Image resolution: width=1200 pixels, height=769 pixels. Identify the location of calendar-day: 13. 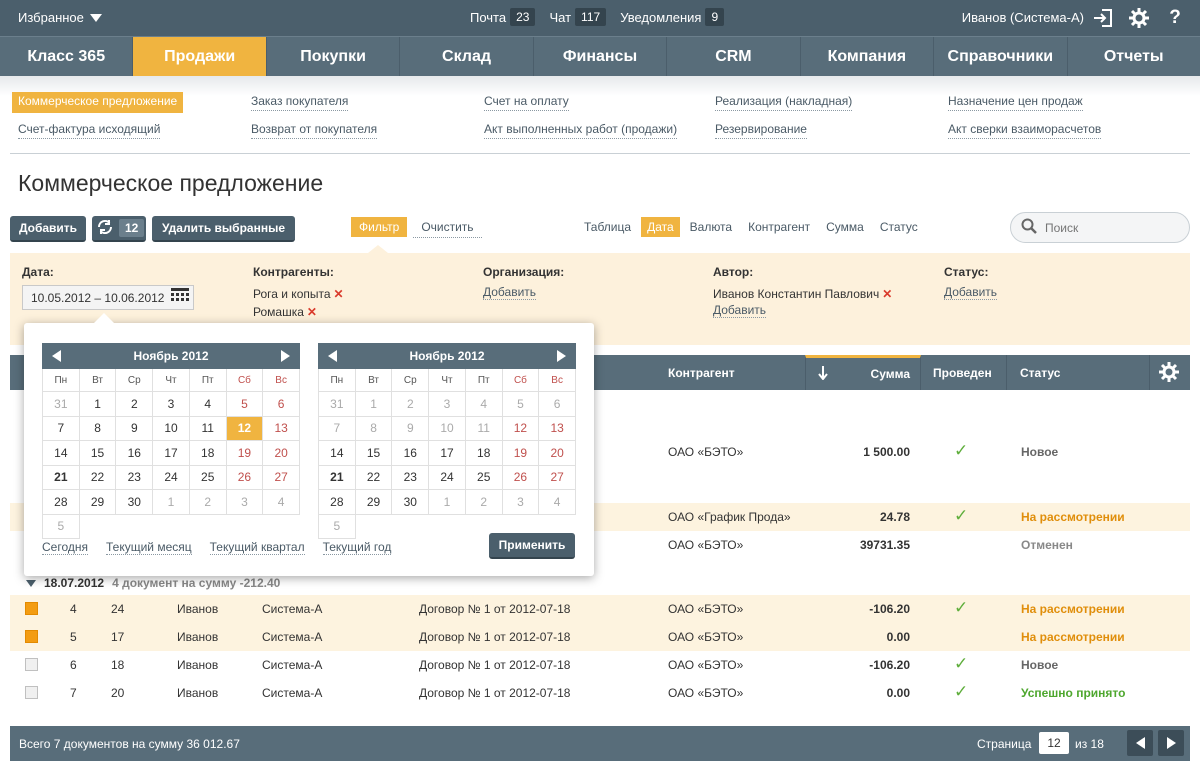
(281, 428).